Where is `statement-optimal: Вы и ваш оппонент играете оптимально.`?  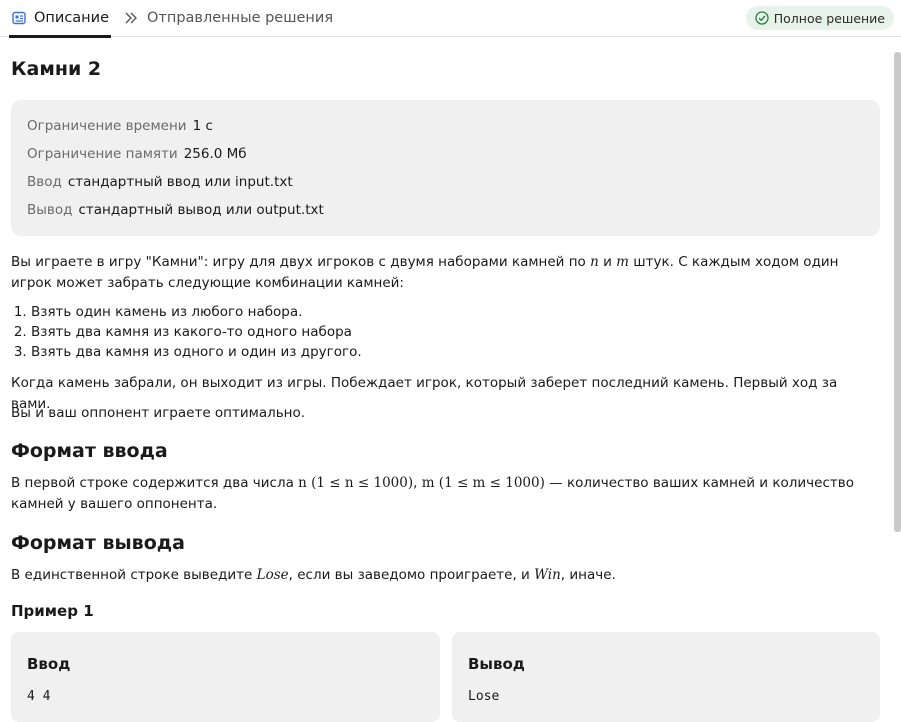
statement-optimal: Вы и ваш оппонент играете оптимально. is located at coordinates (158, 413).